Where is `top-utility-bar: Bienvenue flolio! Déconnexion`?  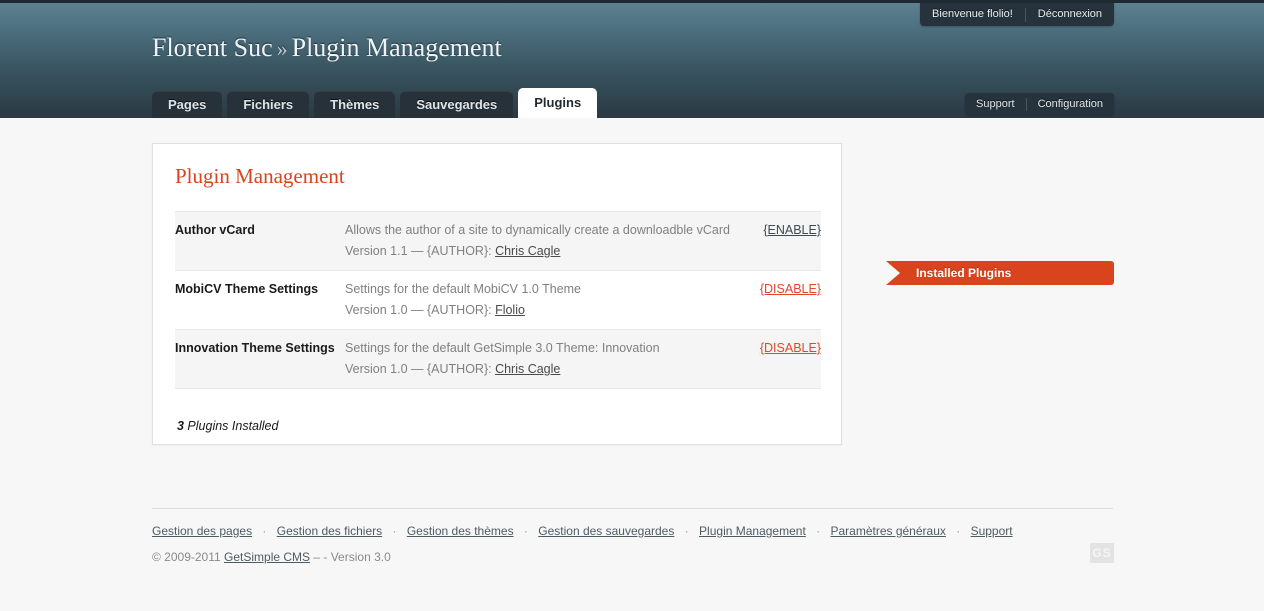 top-utility-bar: Bienvenue flolio! Déconnexion is located at coordinates (1017, 14).